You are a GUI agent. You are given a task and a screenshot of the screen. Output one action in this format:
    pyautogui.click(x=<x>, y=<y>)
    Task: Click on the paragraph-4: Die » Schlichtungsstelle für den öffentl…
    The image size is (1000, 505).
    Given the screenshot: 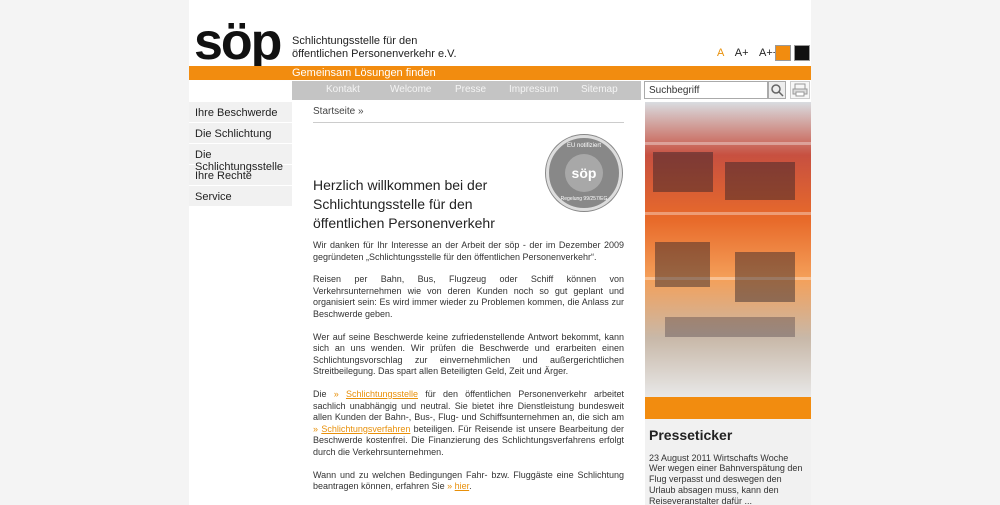 What is the action you would take?
    pyautogui.click(x=468, y=422)
    